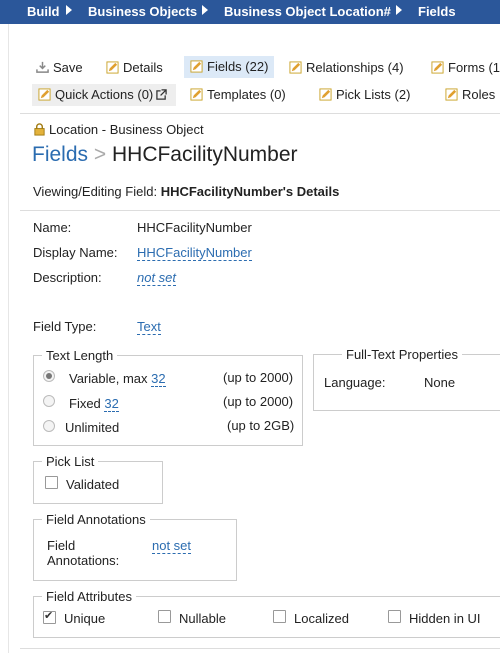  Describe the element at coordinates (355, 67) in the screenshot. I see `relationships-label: Relationships (4)` at that location.